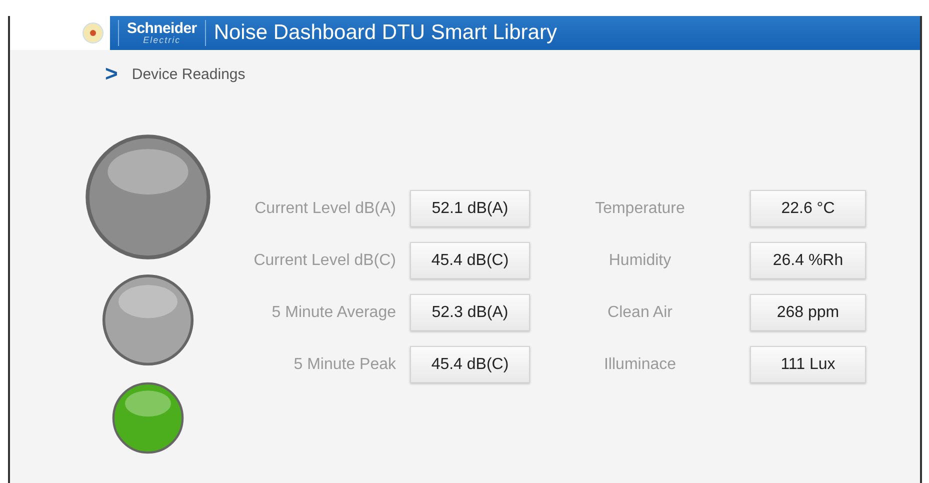  Describe the element at coordinates (93, 33) in the screenshot. I see `sun-logo-icon` at that location.